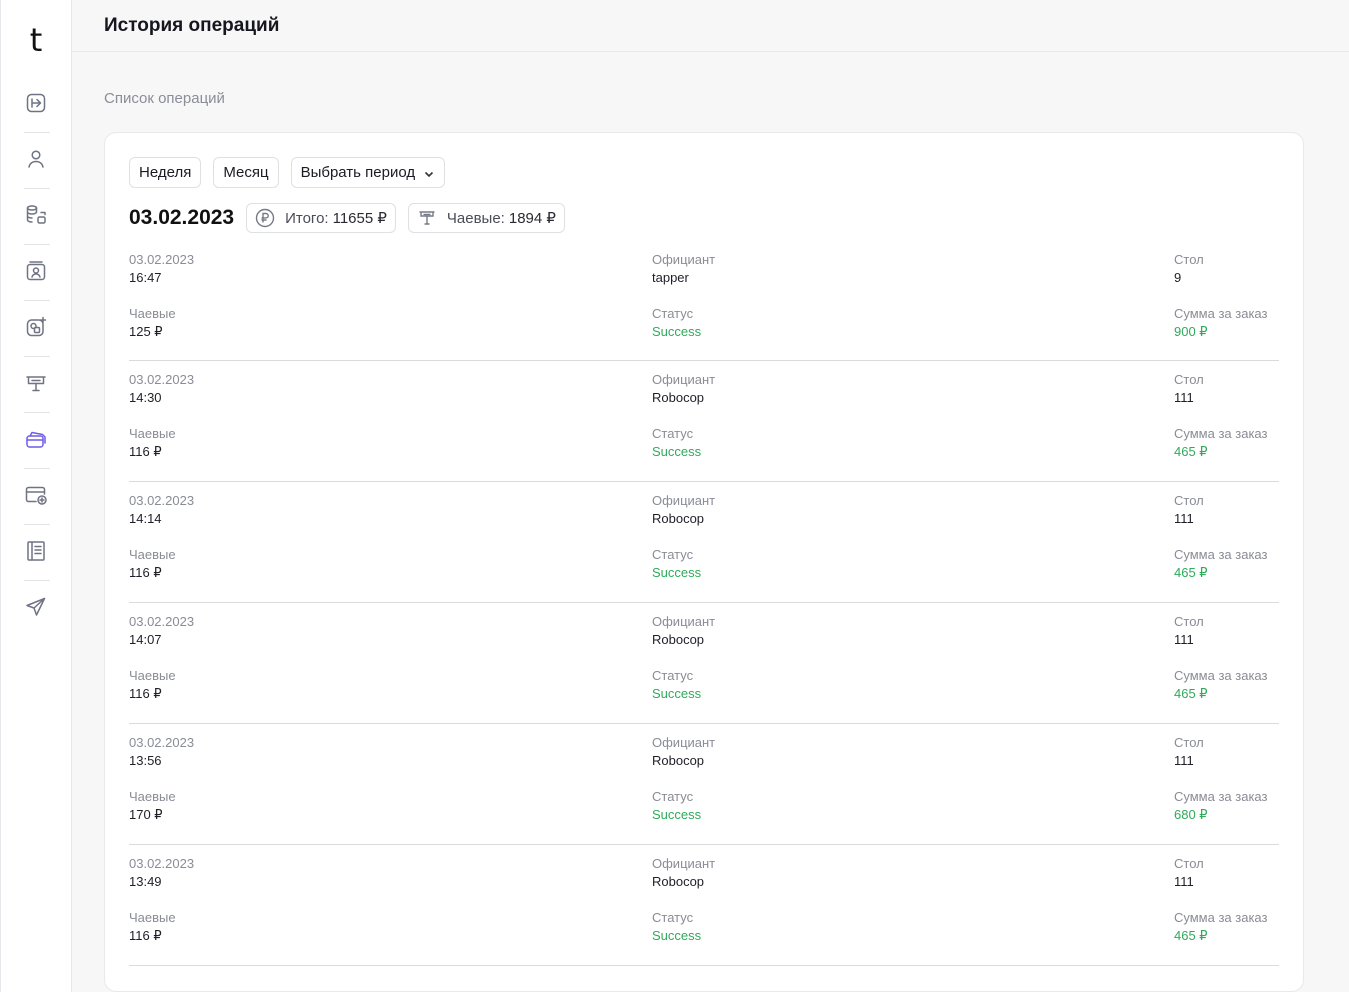  What do you see at coordinates (192, 25) in the screenshot?
I see `page-title: История операций` at bounding box center [192, 25].